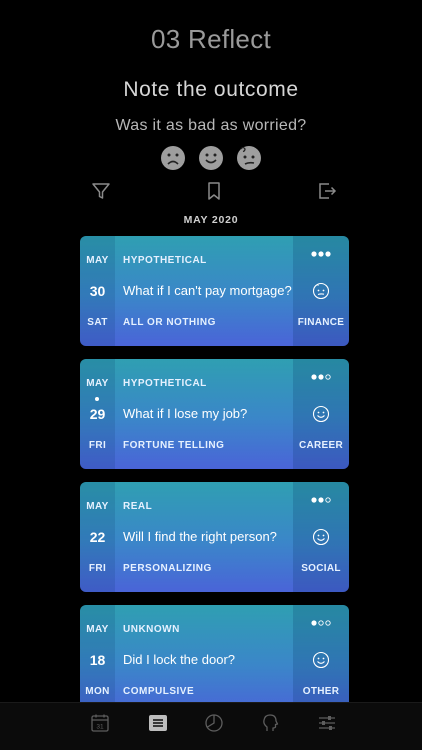 This screenshot has width=422, height=750. I want to click on toolbar, so click(211, 192).